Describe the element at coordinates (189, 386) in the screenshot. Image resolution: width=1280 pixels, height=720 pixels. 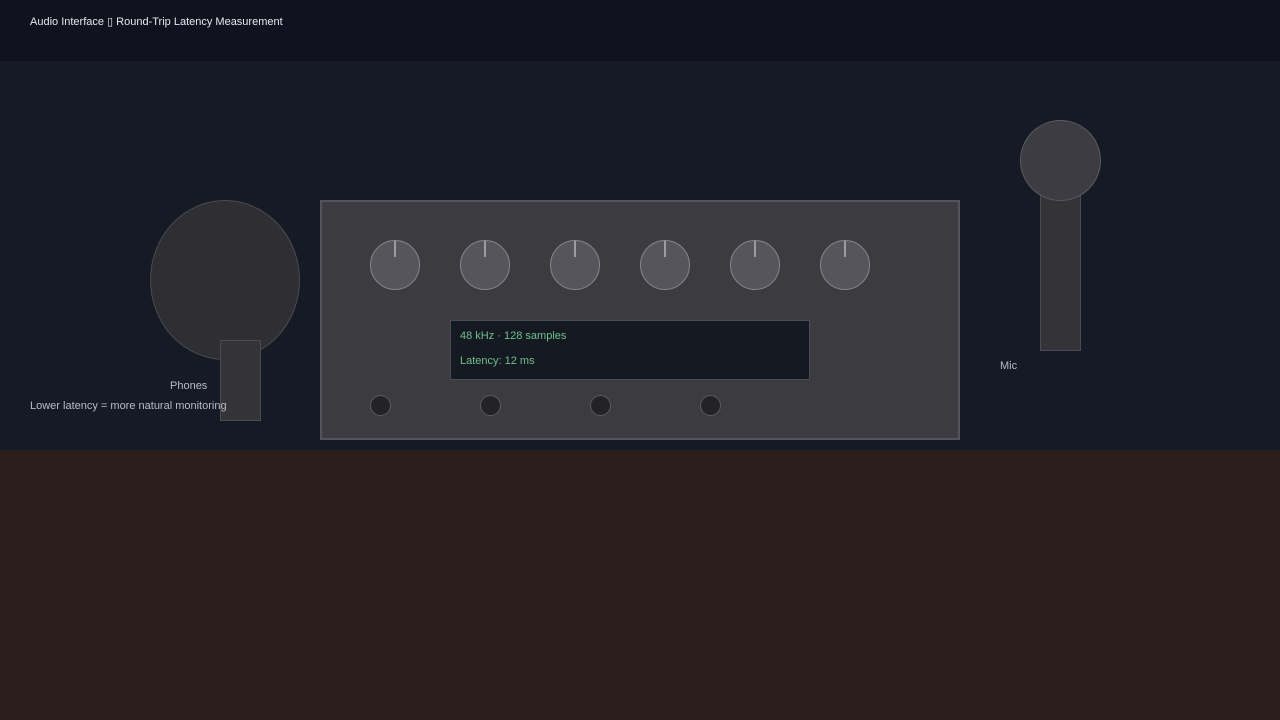
I see `phones-label: Phones` at that location.